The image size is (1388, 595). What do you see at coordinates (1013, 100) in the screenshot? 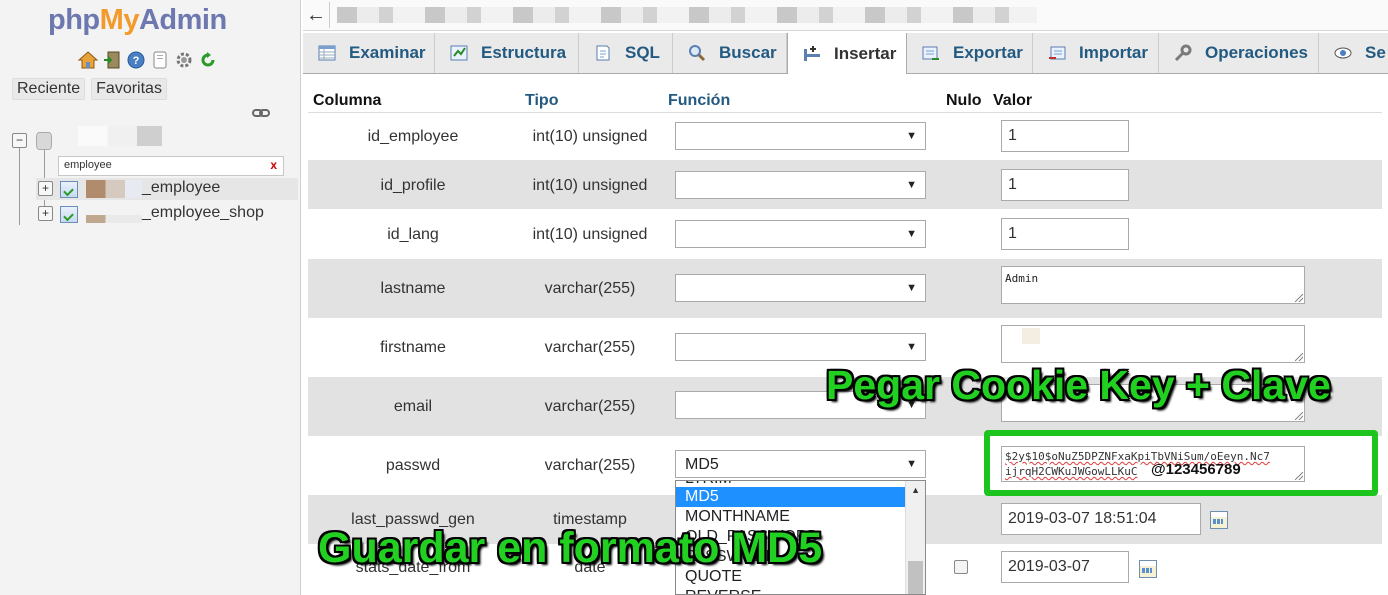
I see `header-value: Valor` at bounding box center [1013, 100].